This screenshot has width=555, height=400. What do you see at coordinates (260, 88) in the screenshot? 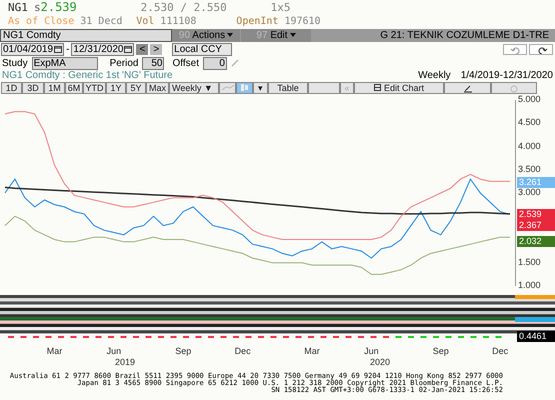
I see `chart-options-dropdown: ▾` at bounding box center [260, 88].